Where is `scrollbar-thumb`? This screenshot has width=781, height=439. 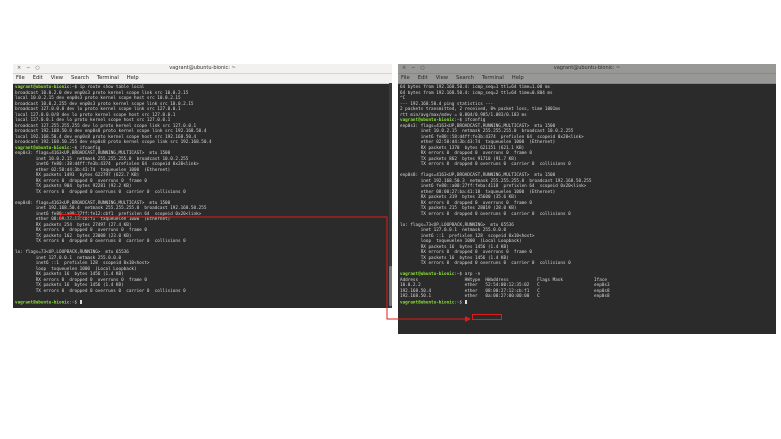
scrollbar-thumb is located at coordinates (390, 286).